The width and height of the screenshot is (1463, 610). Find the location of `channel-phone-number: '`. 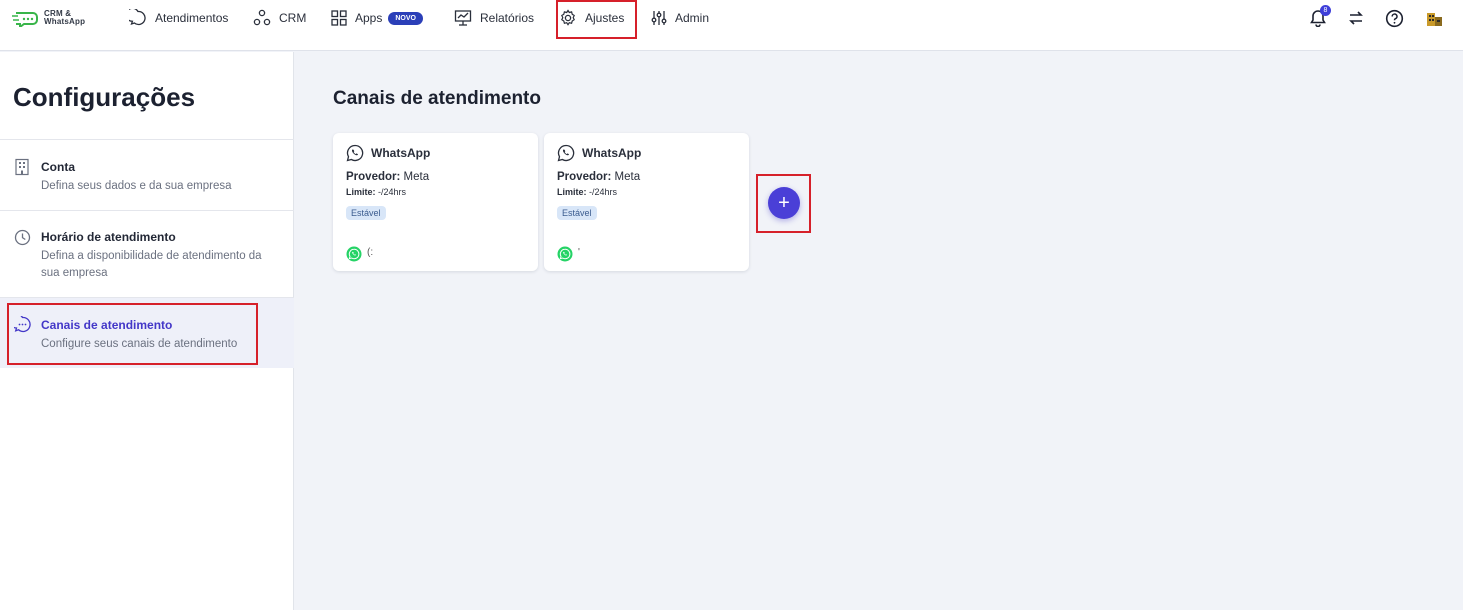

channel-phone-number: ' is located at coordinates (579, 252).